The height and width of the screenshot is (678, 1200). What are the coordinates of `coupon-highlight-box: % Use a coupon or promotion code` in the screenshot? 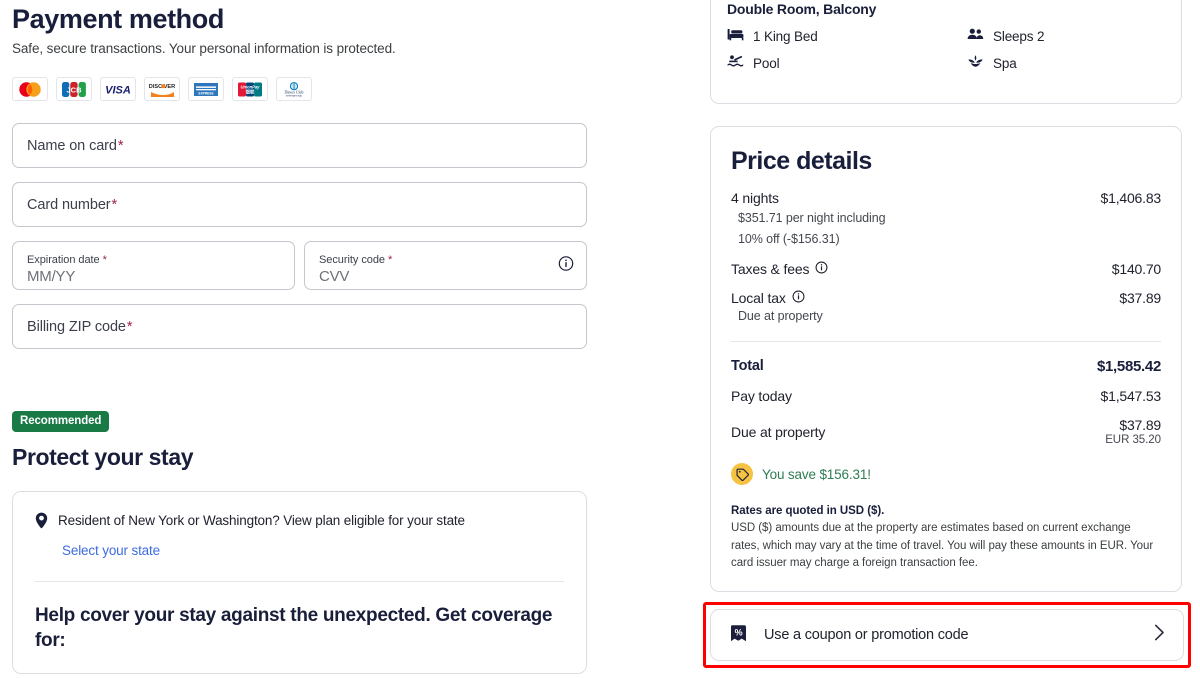 It's located at (947, 635).